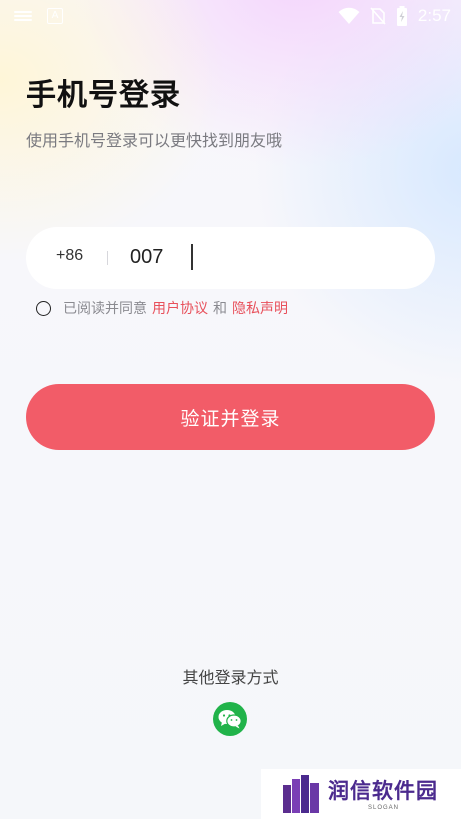 This screenshot has width=461, height=819. I want to click on watermark: 润信软件园 SLOGAN, so click(361, 794).